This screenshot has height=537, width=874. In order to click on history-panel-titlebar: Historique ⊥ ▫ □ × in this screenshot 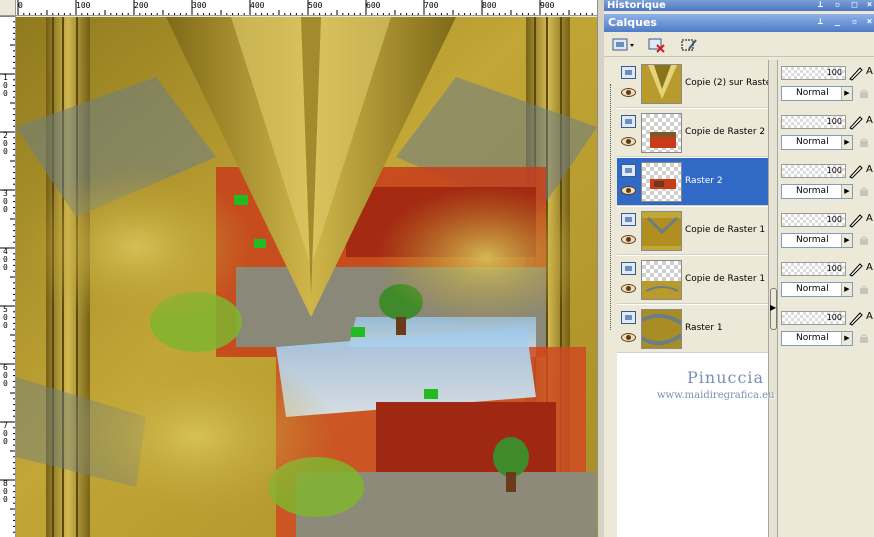, I will do `click(739, 5)`.